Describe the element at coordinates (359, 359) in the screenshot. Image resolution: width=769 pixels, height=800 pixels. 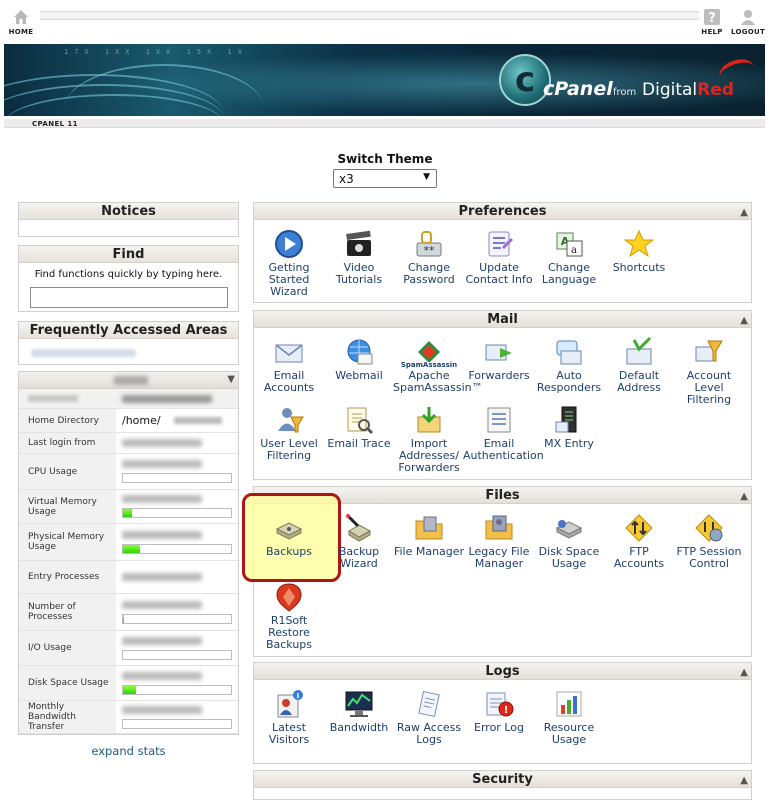
I see `mail-item: Webmail` at that location.